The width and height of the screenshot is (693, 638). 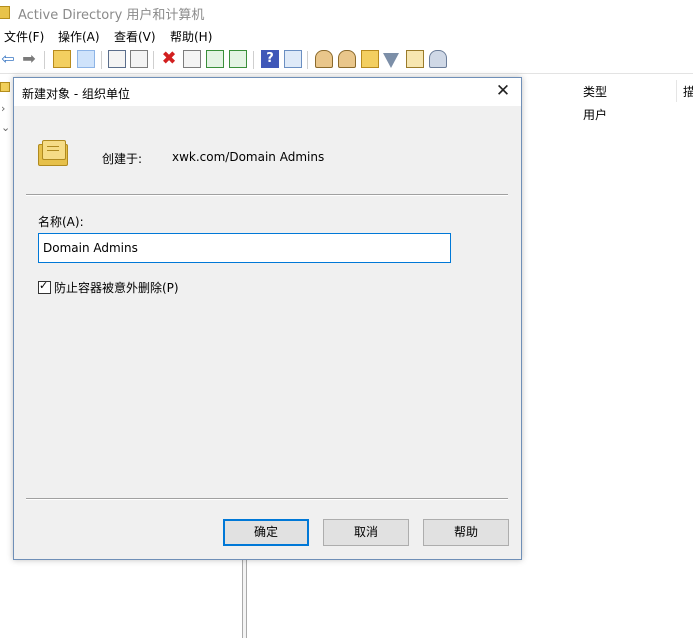 What do you see at coordinates (117, 59) in the screenshot?
I see `cut-icon` at bounding box center [117, 59].